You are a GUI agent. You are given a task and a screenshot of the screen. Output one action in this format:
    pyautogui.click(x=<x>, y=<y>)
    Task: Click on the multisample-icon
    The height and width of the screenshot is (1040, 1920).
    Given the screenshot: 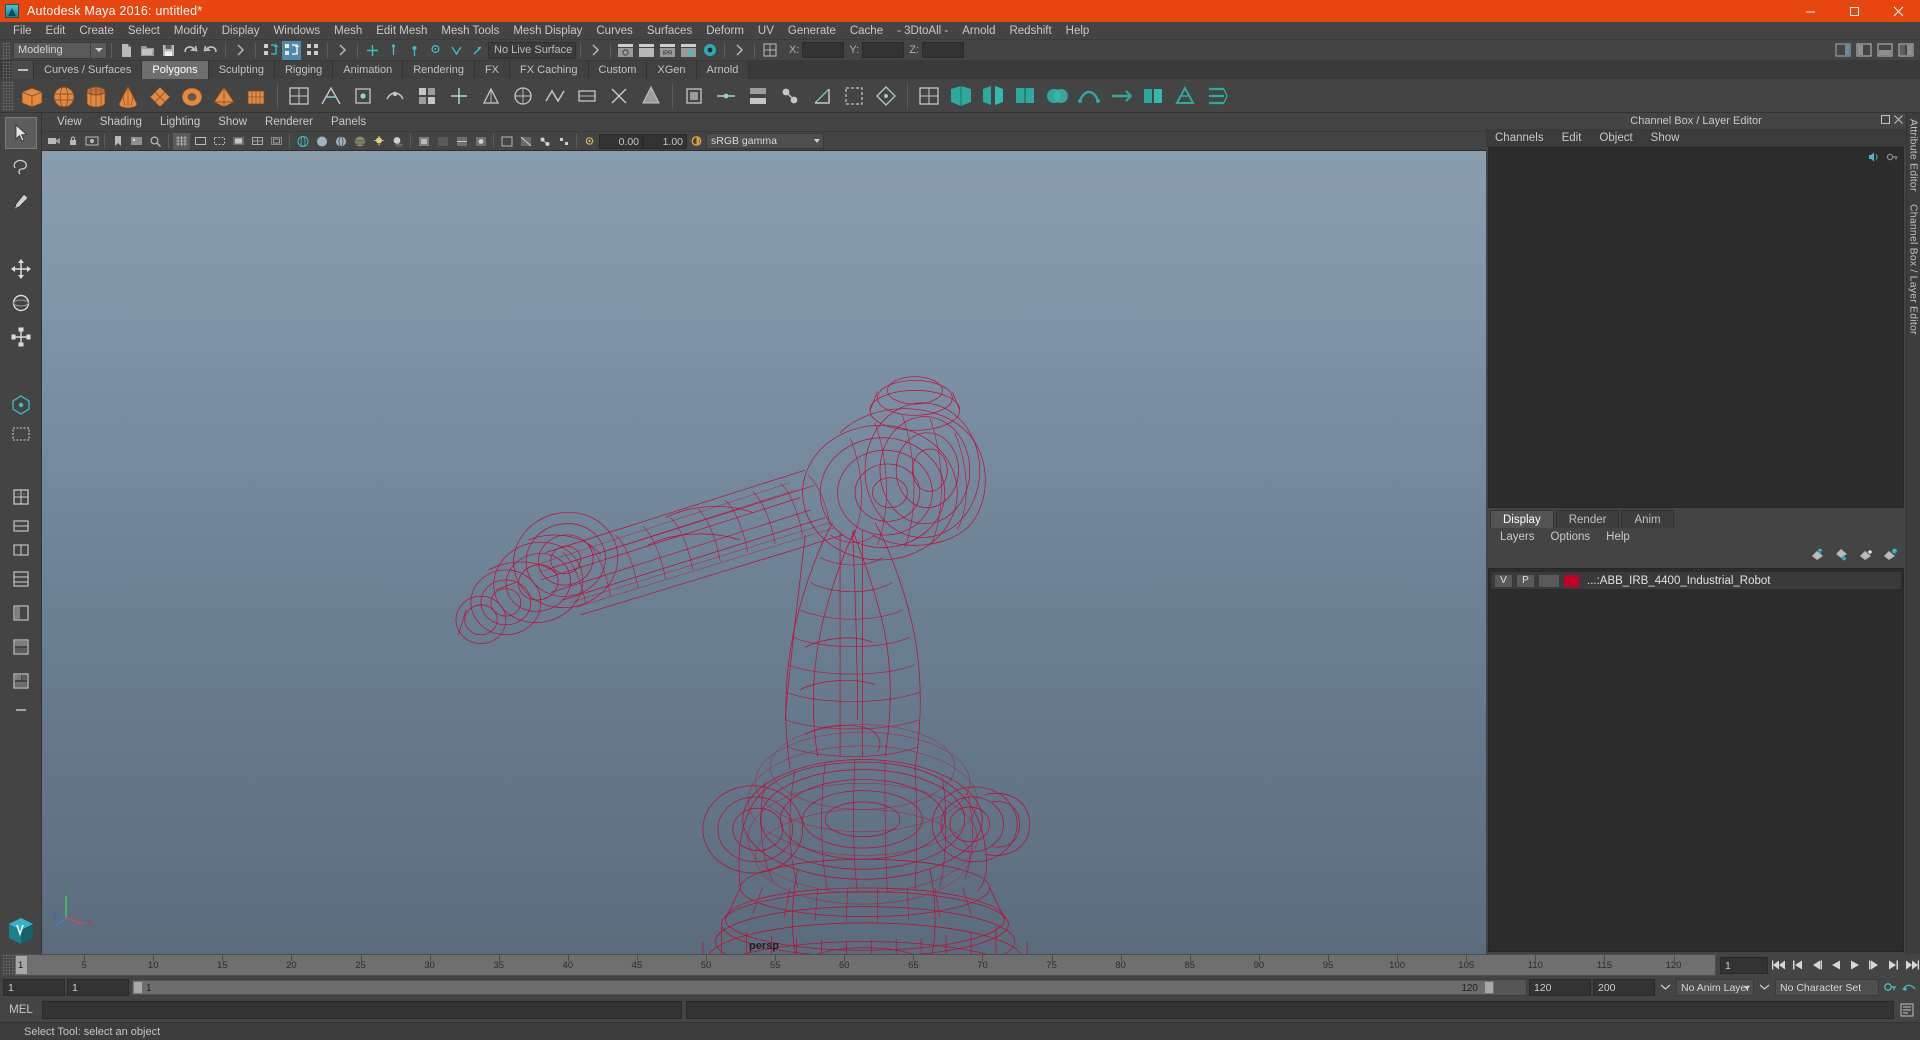 What is the action you would take?
    pyautogui.click(x=461, y=141)
    